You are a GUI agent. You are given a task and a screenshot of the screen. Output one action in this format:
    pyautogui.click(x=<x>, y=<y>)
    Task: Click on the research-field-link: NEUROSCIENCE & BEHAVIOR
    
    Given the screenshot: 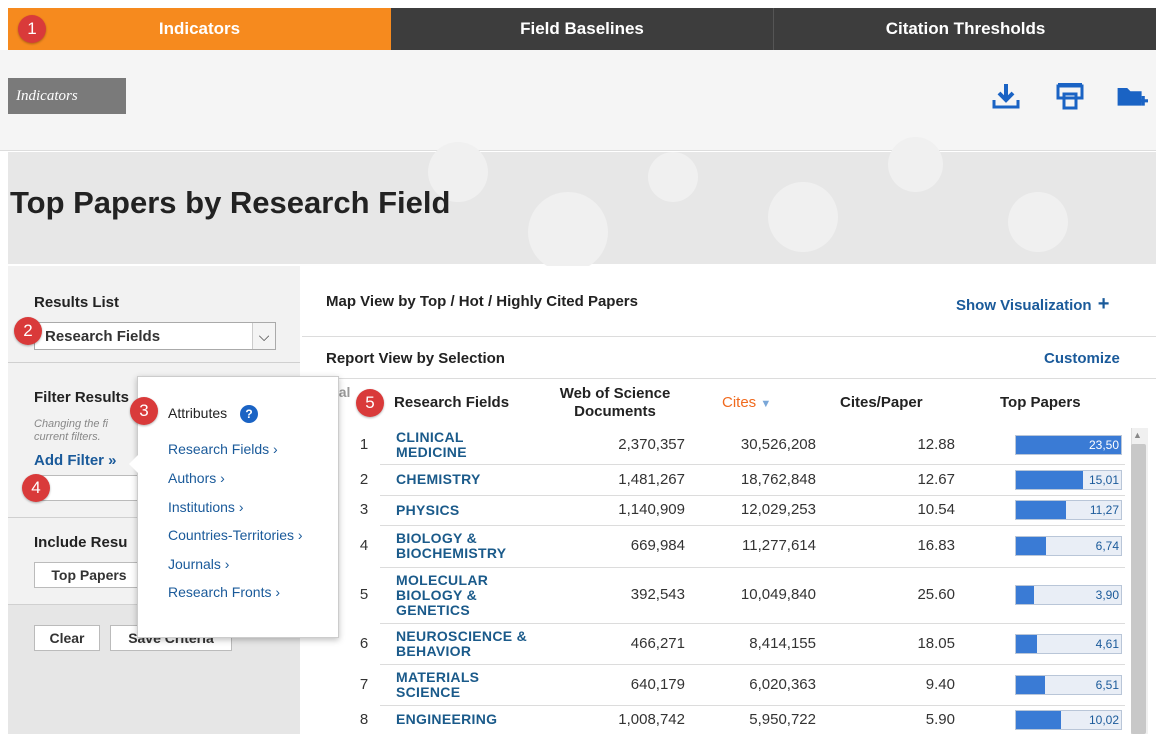 What is the action you would take?
    pyautogui.click(x=466, y=643)
    